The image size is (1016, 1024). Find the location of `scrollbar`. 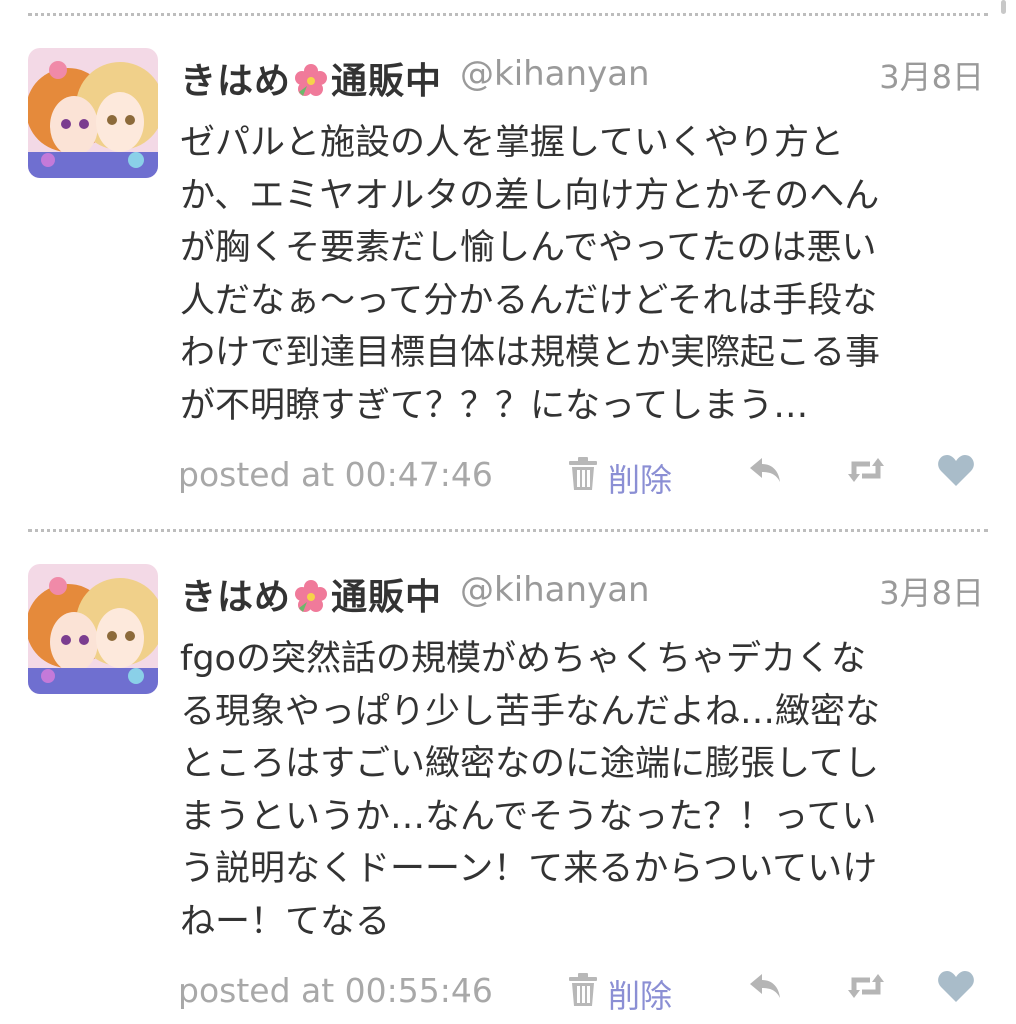

scrollbar is located at coordinates (1003, 7).